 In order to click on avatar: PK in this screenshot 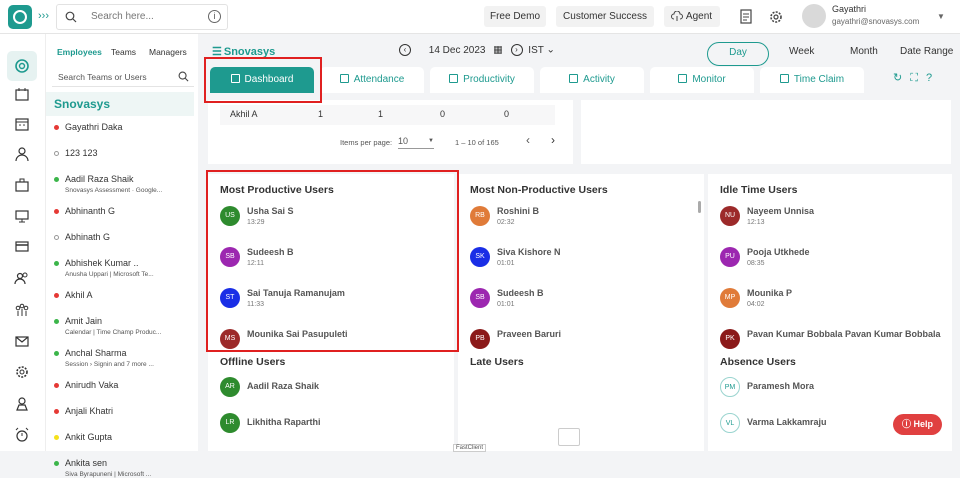, I will do `click(730, 339)`.